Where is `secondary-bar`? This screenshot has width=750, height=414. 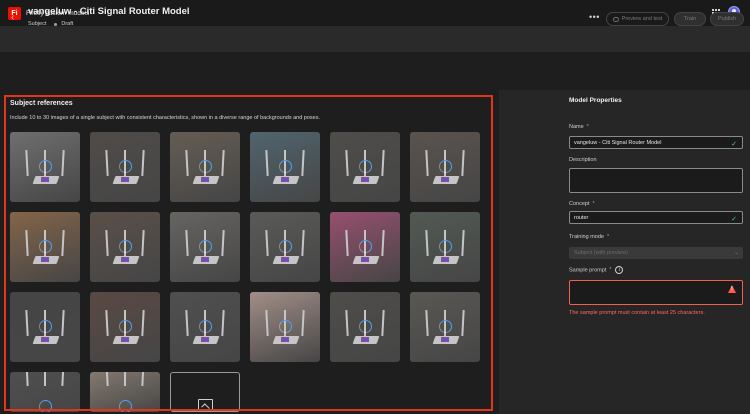 secondary-bar is located at coordinates (375, 39).